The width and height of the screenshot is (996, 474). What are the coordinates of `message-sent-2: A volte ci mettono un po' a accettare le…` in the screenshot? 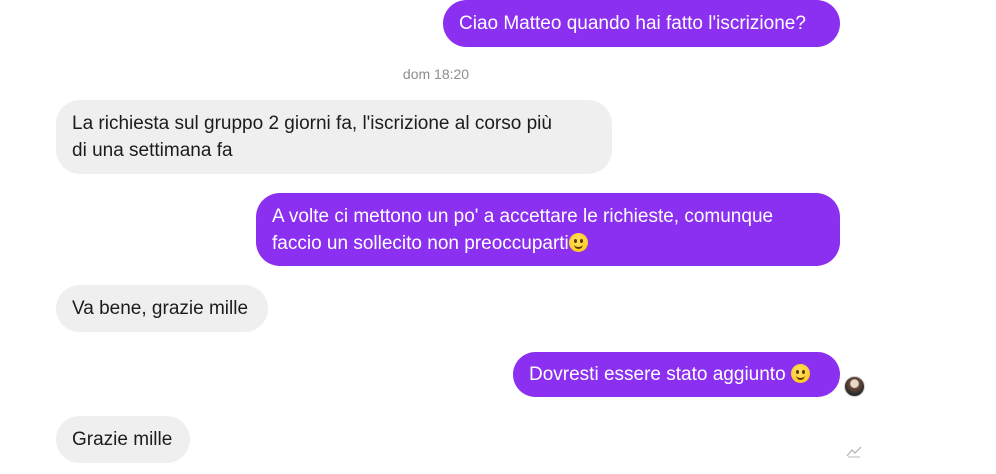 It's located at (548, 229).